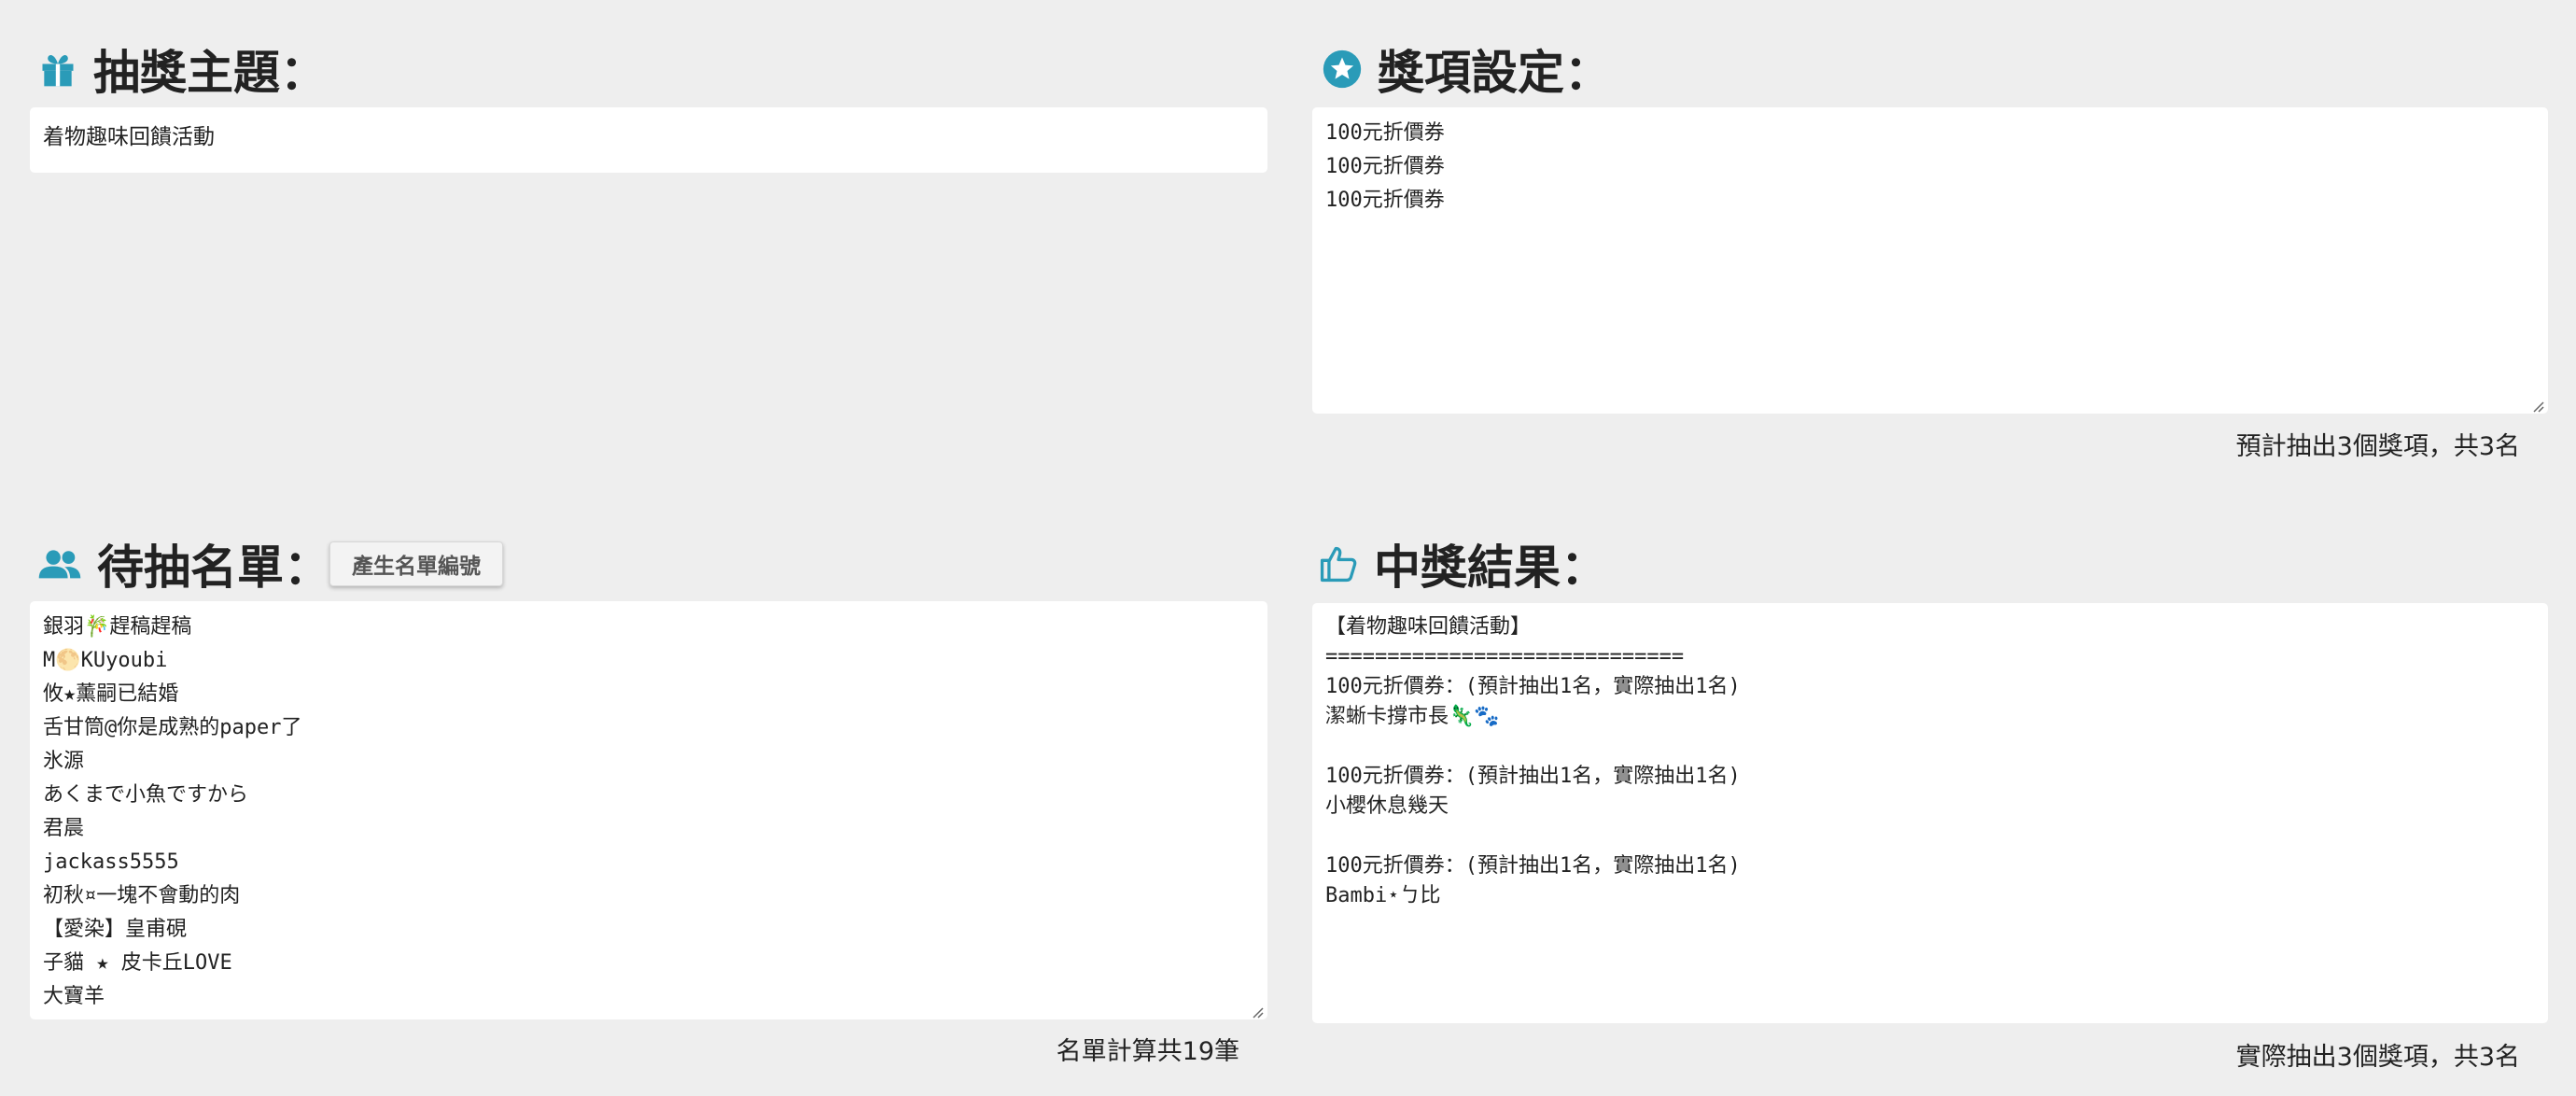 The height and width of the screenshot is (1096, 2576). I want to click on prizes-heading-text: 獎項設定：, so click(1494, 73).